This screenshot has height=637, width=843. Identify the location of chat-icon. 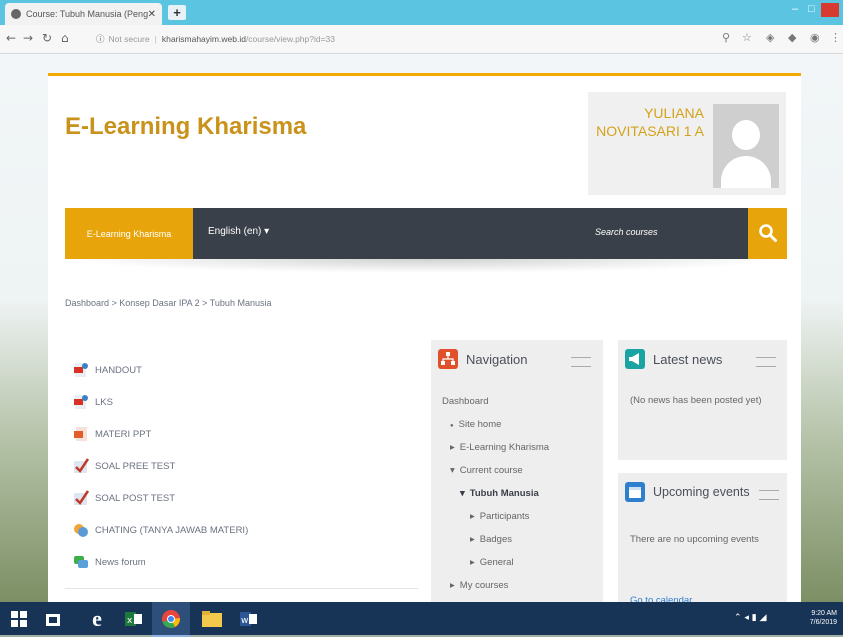
(81, 530).